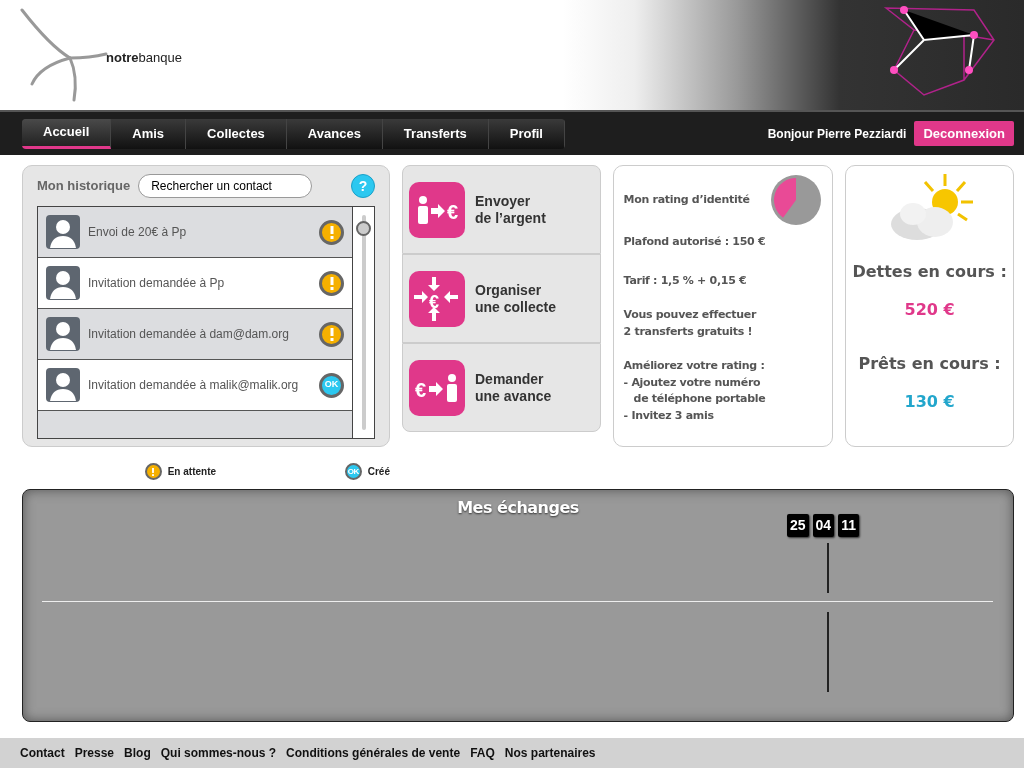  I want to click on footer-link: FAQ, so click(482, 753).